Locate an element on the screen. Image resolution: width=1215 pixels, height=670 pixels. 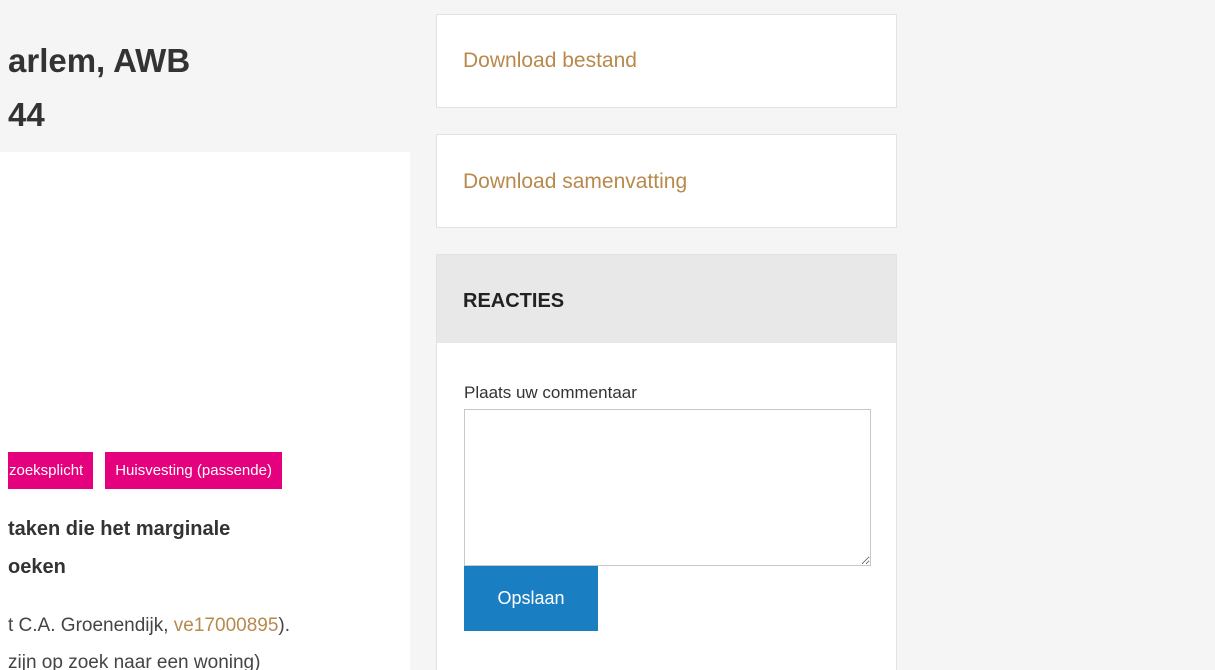
summary-text-suffix: ). is located at coordinates (284, 625).